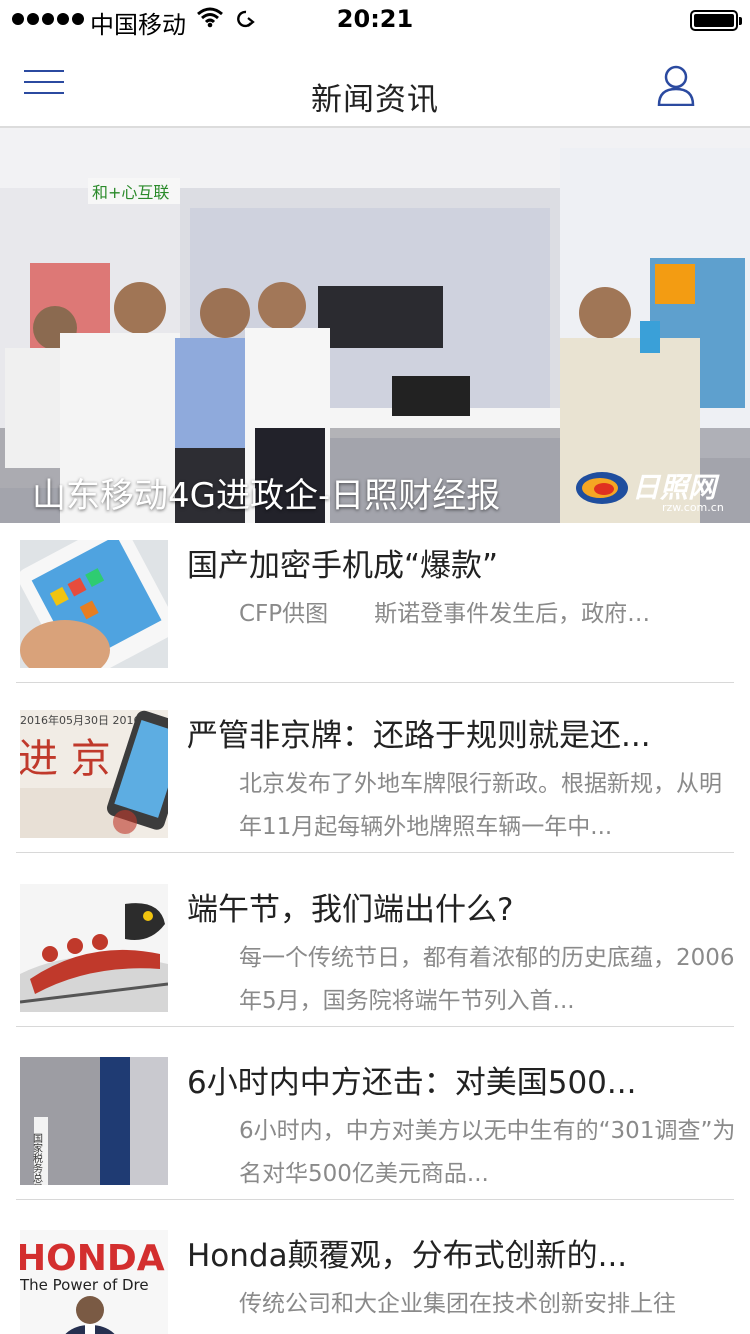 The height and width of the screenshot is (1334, 750). What do you see at coordinates (375, 100) in the screenshot?
I see `page-title: 新闻资讯` at bounding box center [375, 100].